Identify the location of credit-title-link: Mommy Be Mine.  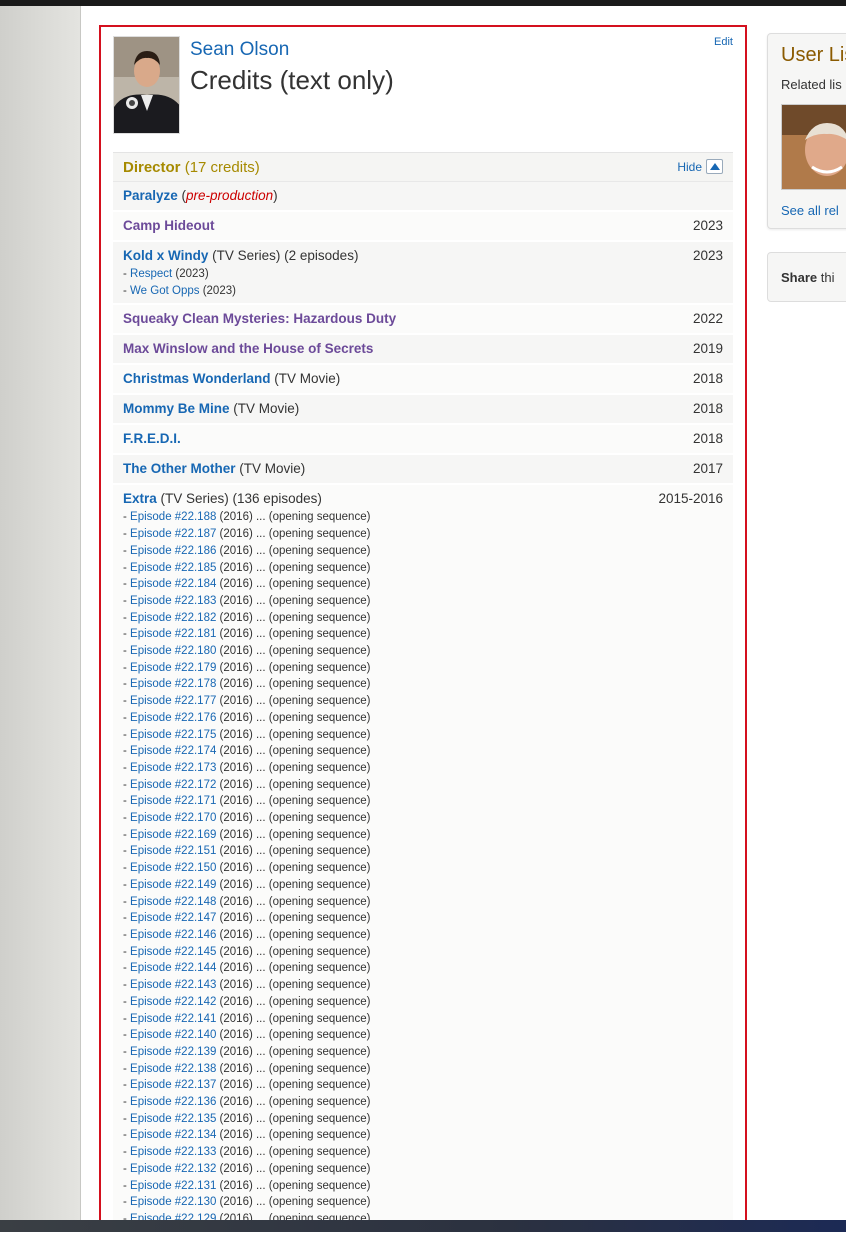
(176, 408).